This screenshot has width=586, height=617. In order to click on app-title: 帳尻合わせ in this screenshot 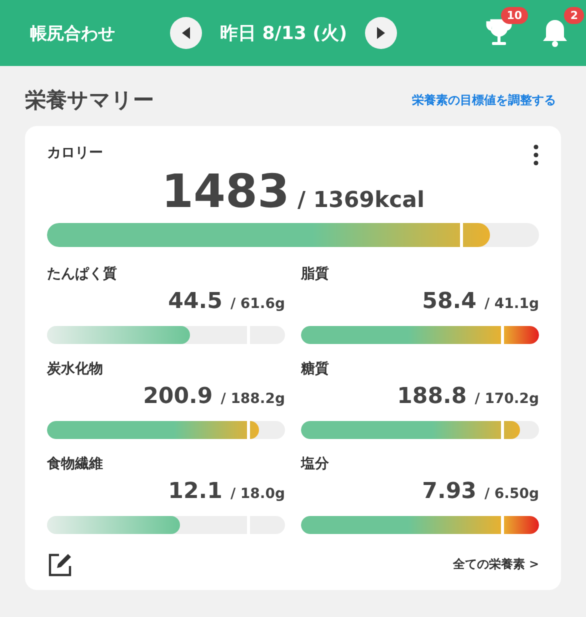, I will do `click(73, 33)`.